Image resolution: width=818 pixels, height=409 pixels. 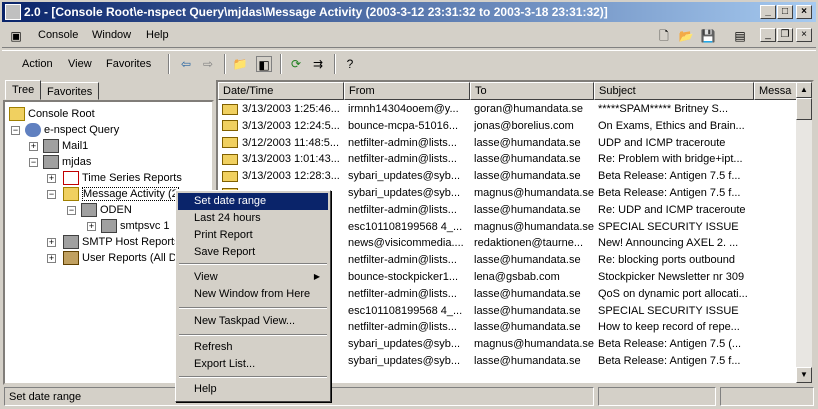 I want to click on tree-node-mail1: Mail1, so click(x=65, y=146).